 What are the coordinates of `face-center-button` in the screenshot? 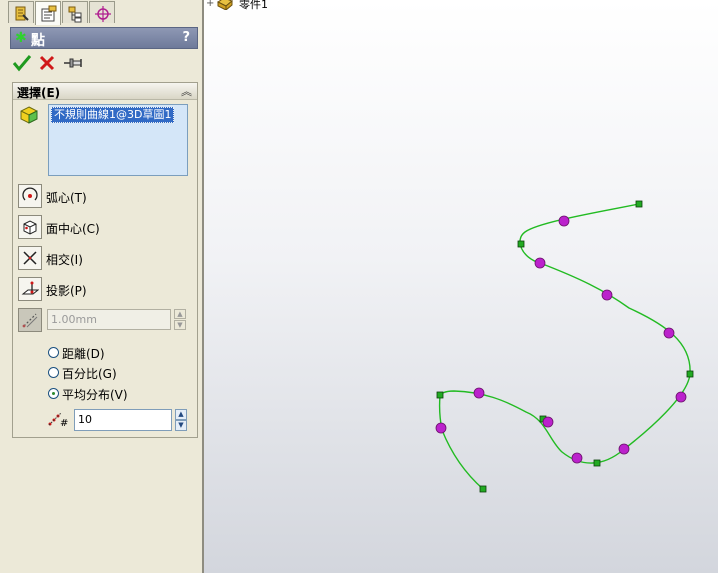 It's located at (30, 227).